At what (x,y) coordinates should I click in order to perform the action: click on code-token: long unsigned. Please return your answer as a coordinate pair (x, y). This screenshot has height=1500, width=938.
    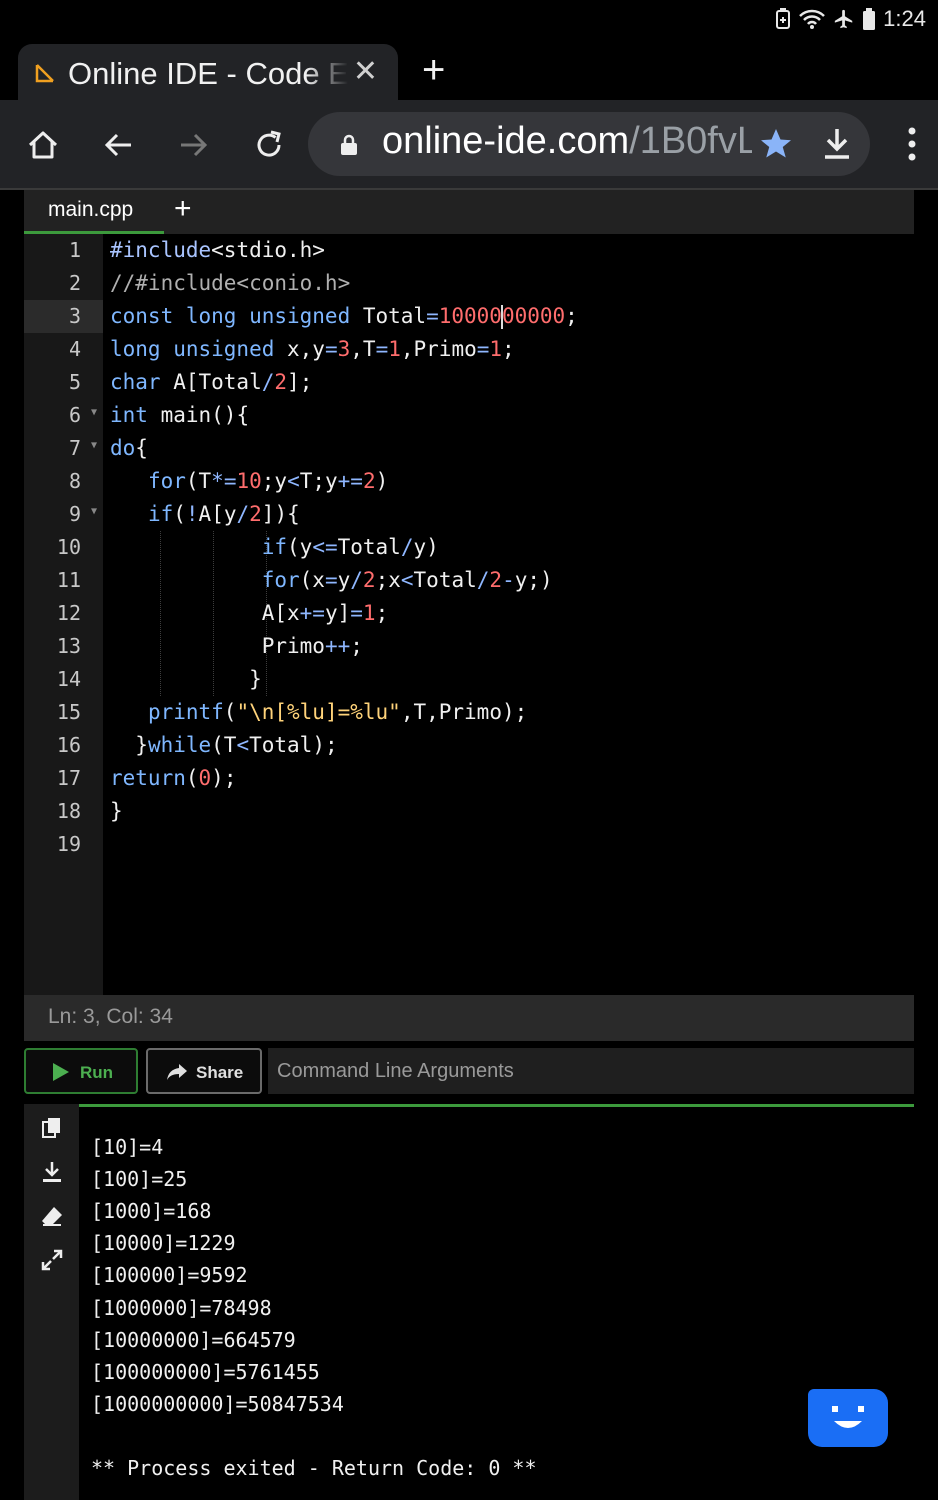
    Looking at the image, I should click on (192, 349).